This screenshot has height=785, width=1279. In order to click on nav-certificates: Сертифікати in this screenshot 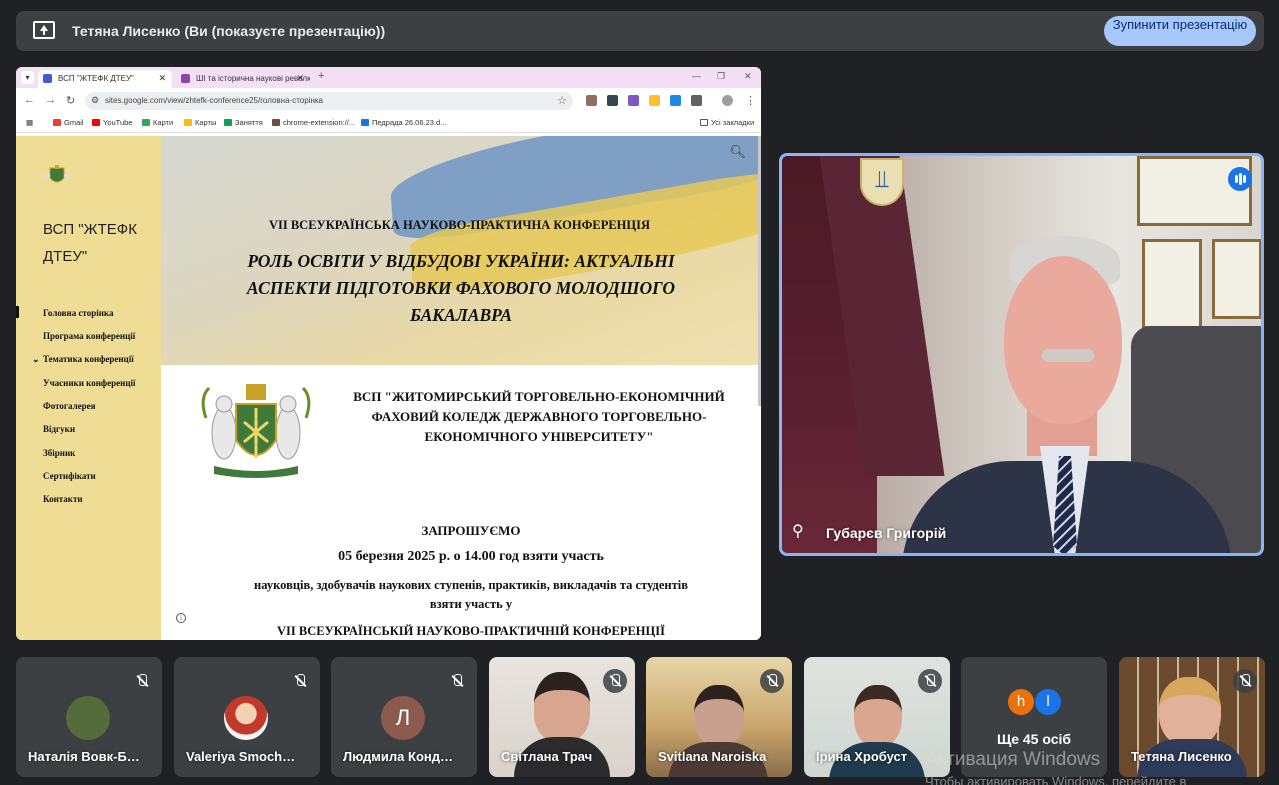, I will do `click(69, 476)`.